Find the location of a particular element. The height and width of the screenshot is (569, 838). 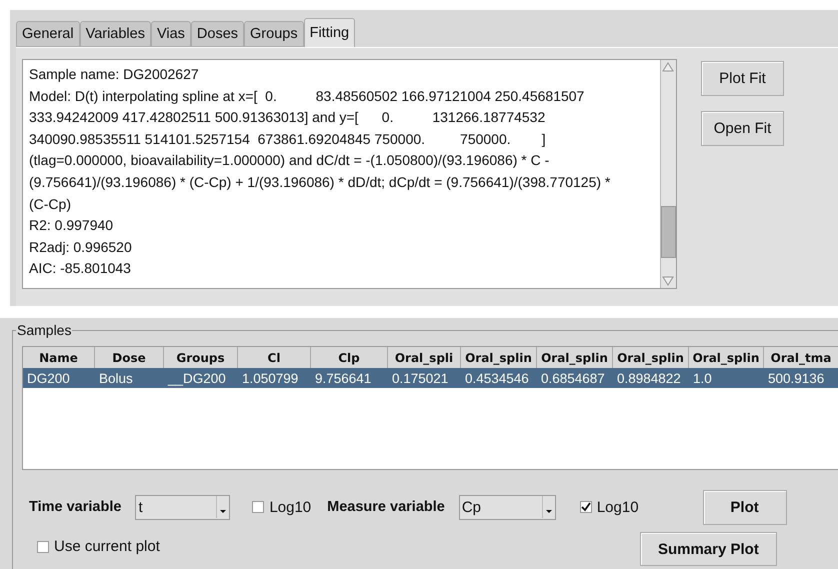

table-cell-text: 9.756641 is located at coordinates (343, 379).